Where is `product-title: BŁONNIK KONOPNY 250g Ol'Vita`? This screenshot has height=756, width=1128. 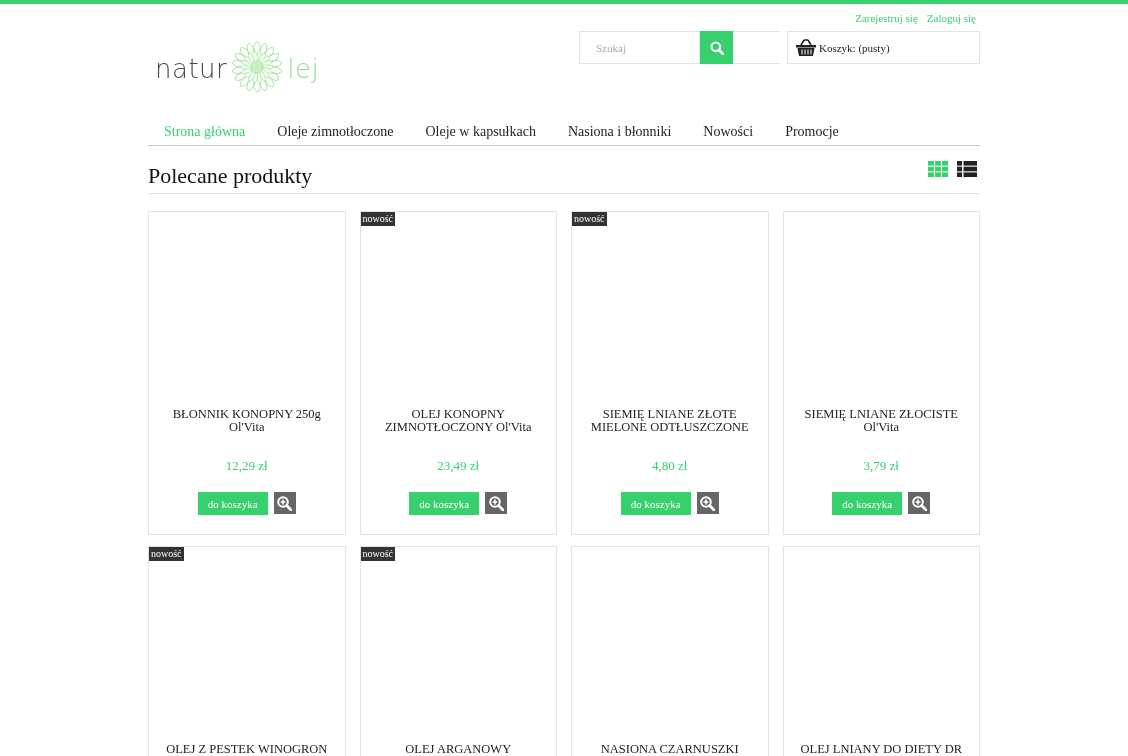 product-title: BŁONNIK KONOPNY 250g Ol'Vita is located at coordinates (247, 421).